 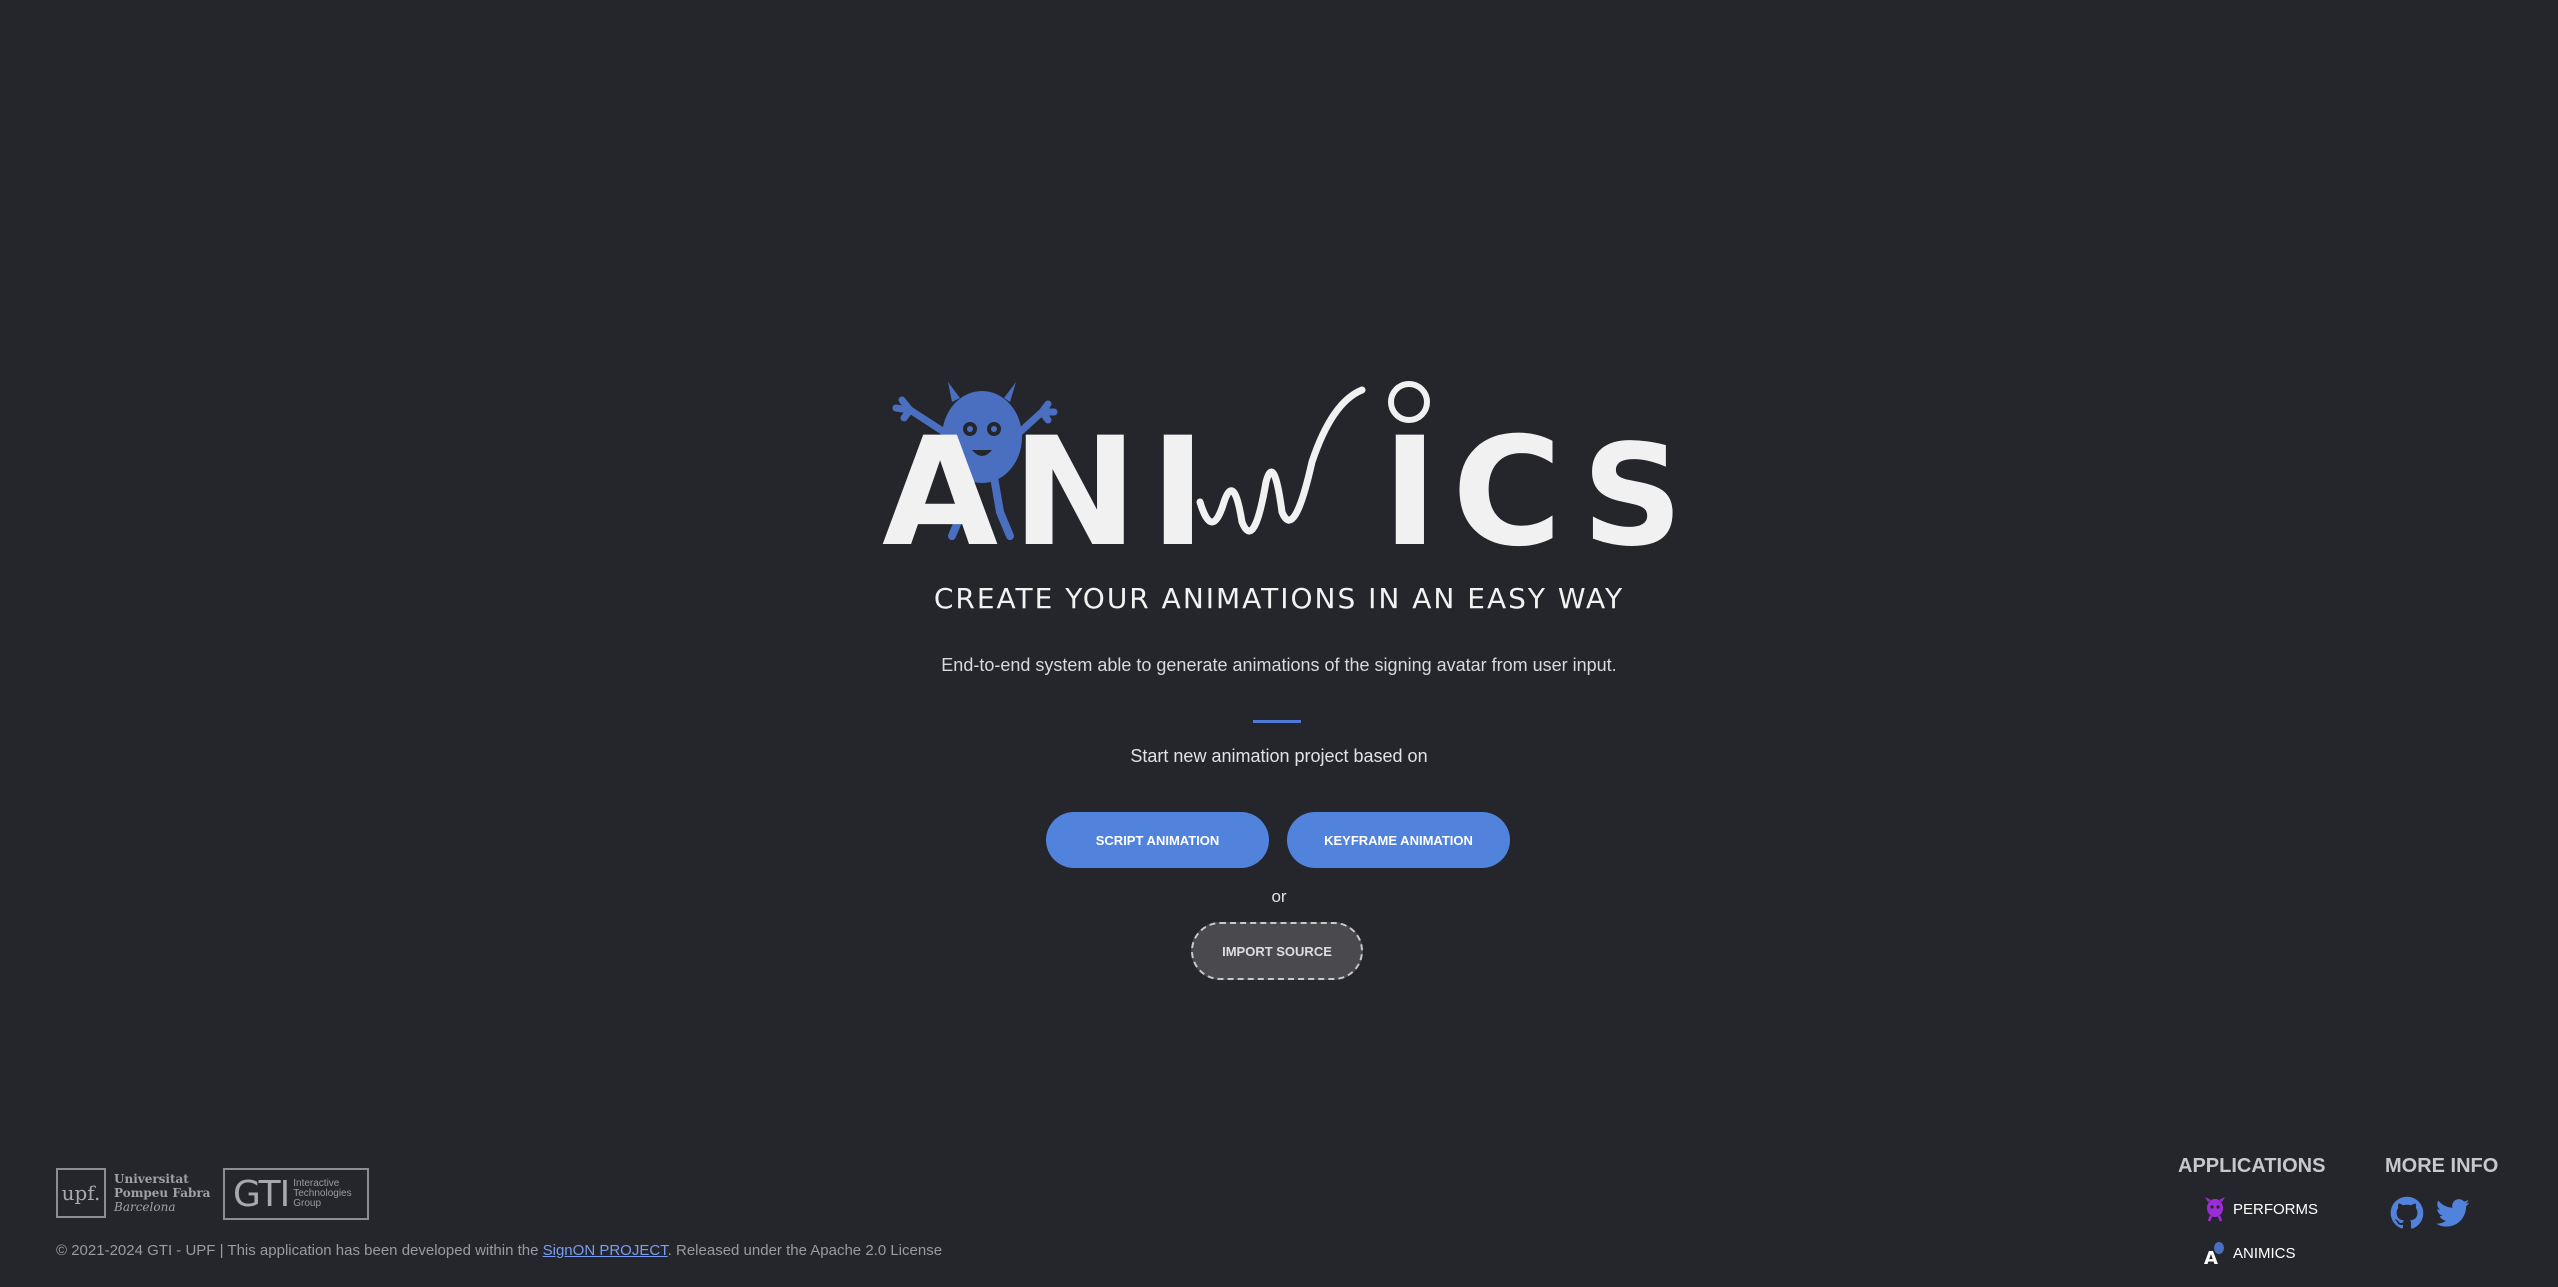 I want to click on hero-subtitle: CREATE YOUR ANIMATIONS IN AN EASY WAY, so click(x=1279, y=598).